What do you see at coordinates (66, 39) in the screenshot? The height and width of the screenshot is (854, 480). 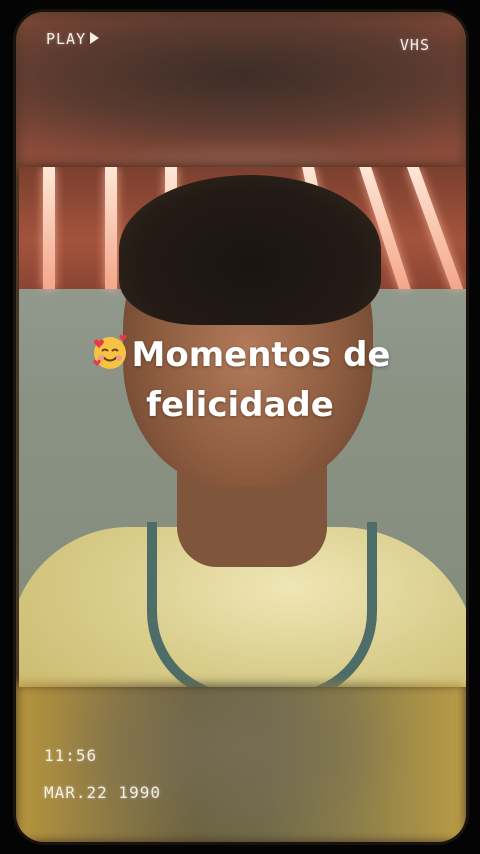 I see `play-label: PLAY` at bounding box center [66, 39].